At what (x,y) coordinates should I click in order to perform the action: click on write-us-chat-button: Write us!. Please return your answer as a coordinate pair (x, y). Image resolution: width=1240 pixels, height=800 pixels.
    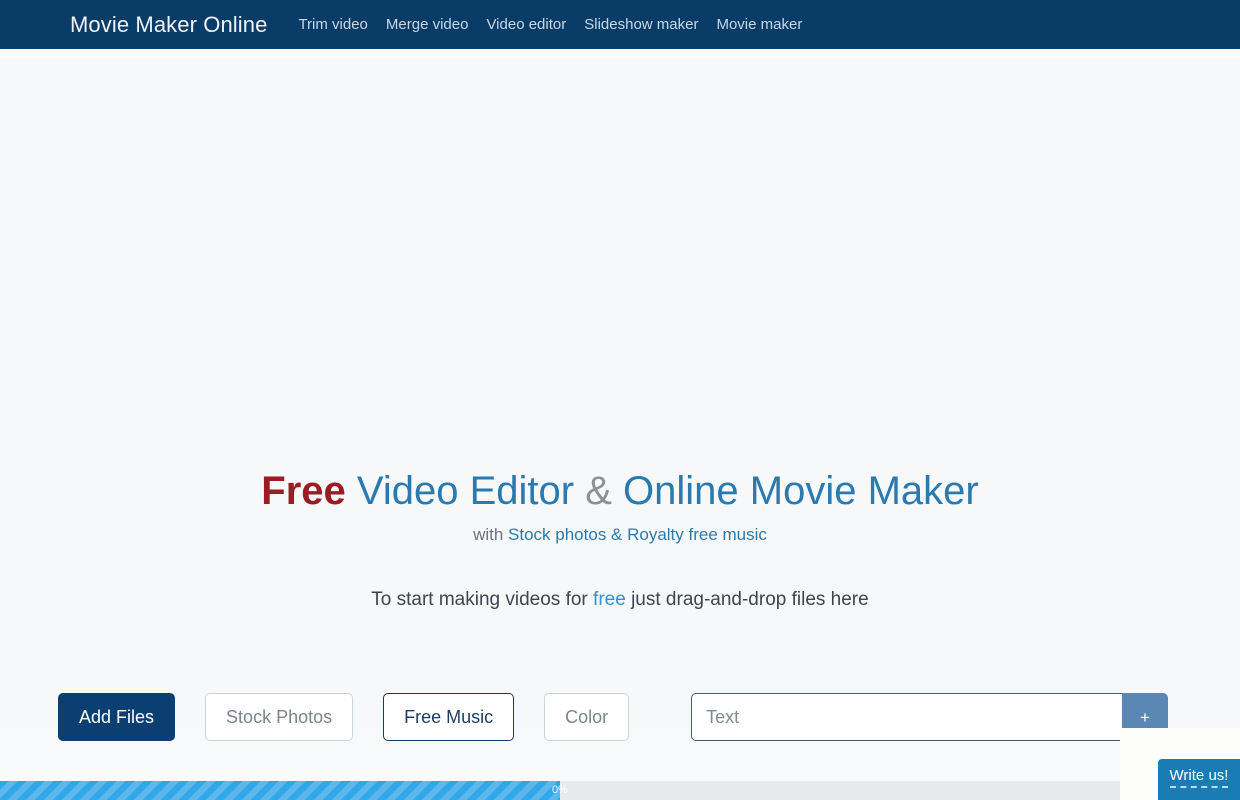
    Looking at the image, I should click on (1199, 779).